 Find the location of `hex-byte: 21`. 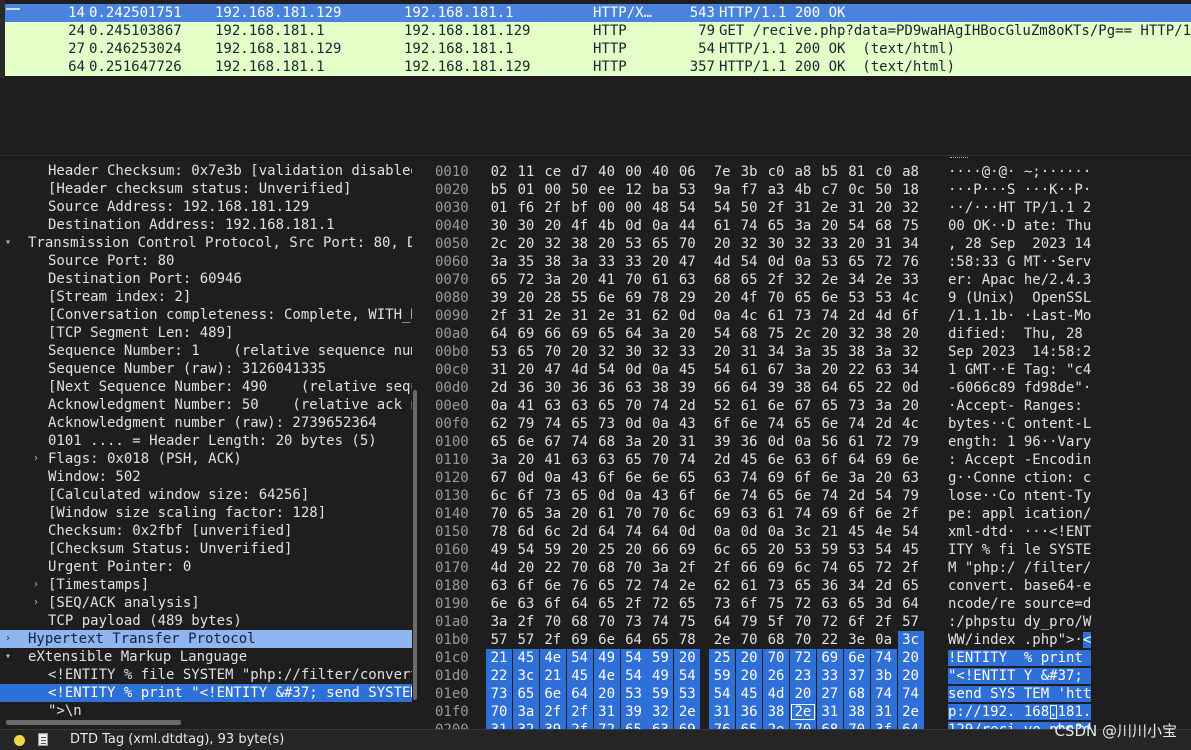

hex-byte: 21 is located at coordinates (499, 658).